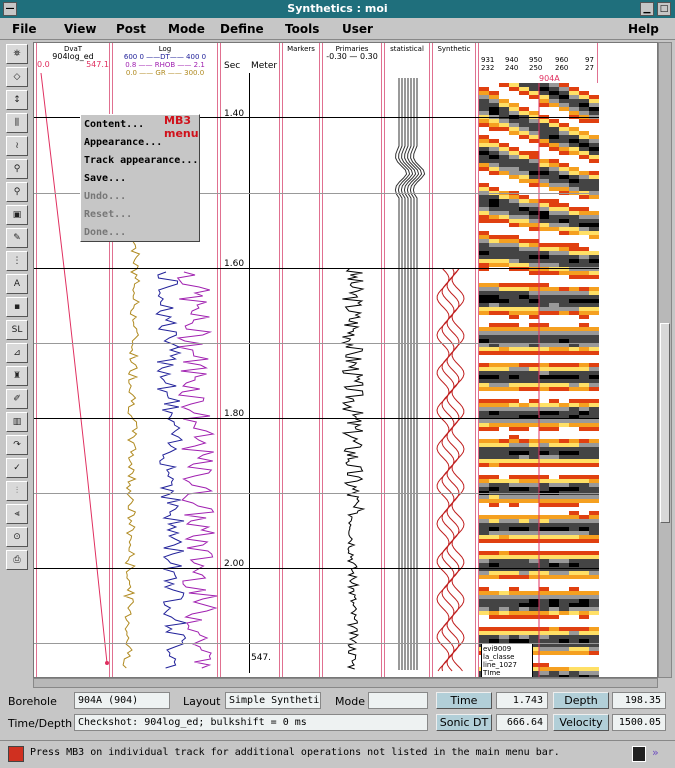  Describe the element at coordinates (17, 537) in the screenshot. I see `camera-icon: ⊙` at that location.